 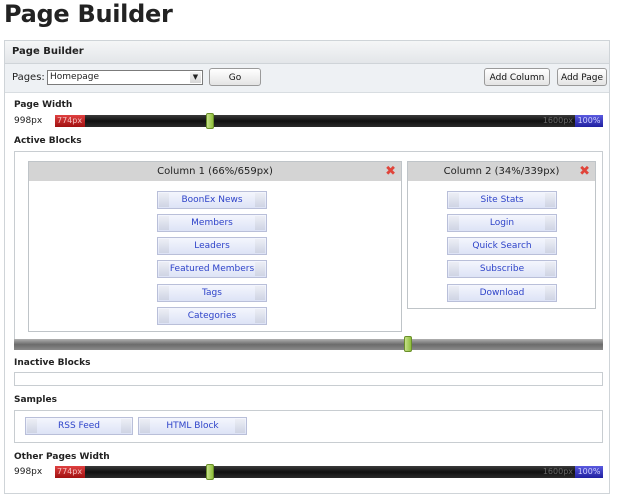 I want to click on samples-area: RSS Feed HTML Block, so click(x=308, y=426).